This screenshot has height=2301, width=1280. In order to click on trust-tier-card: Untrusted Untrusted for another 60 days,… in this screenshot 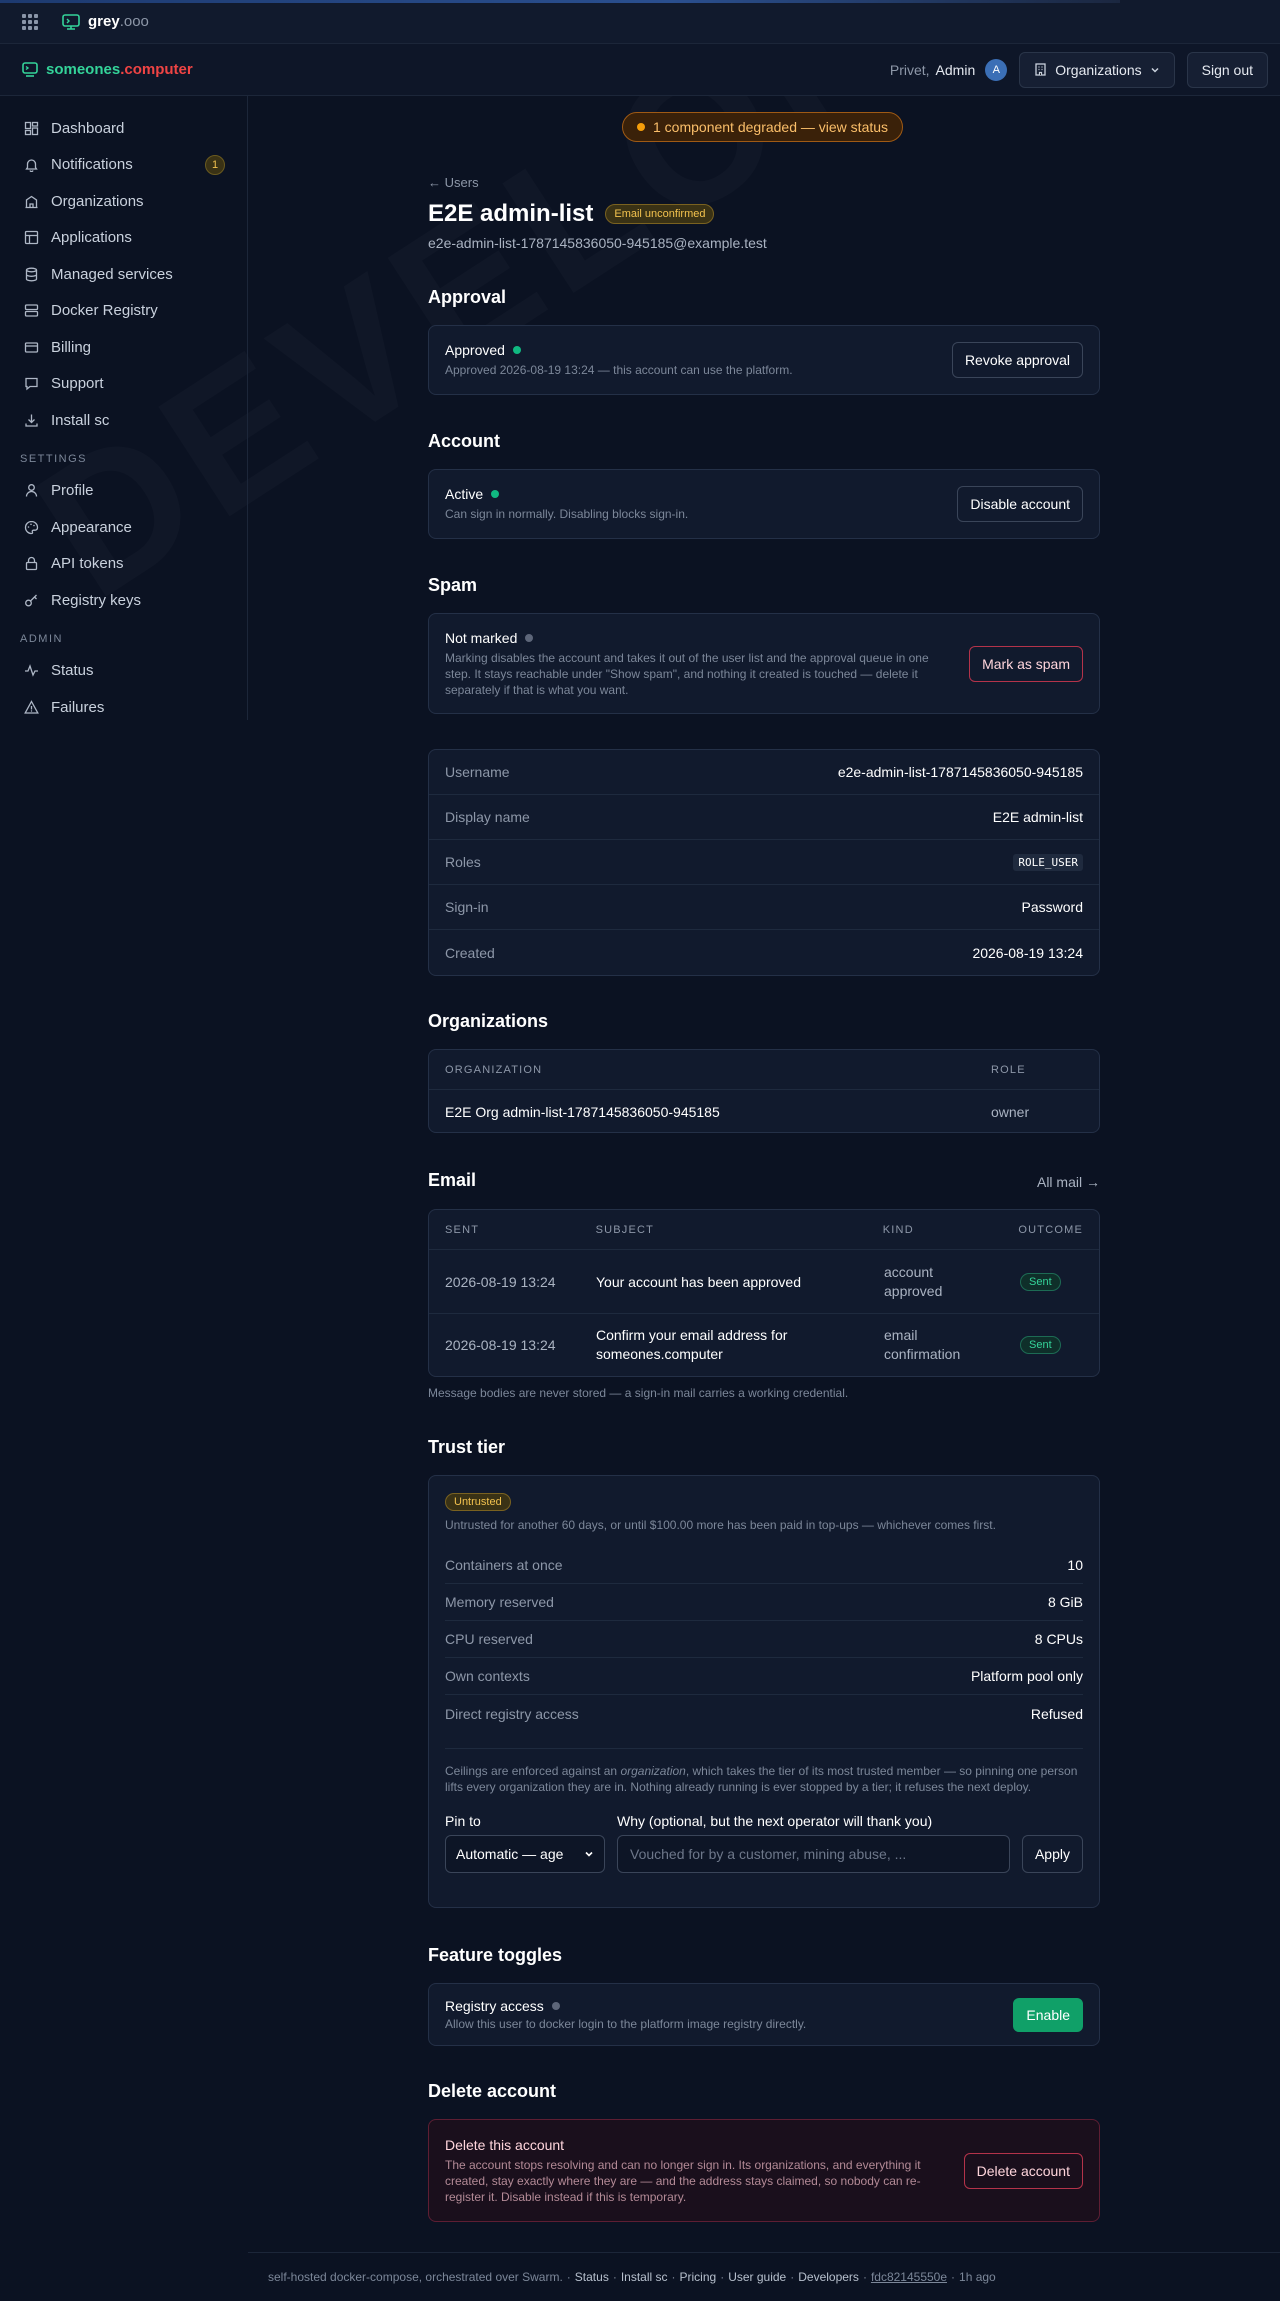, I will do `click(764, 1691)`.